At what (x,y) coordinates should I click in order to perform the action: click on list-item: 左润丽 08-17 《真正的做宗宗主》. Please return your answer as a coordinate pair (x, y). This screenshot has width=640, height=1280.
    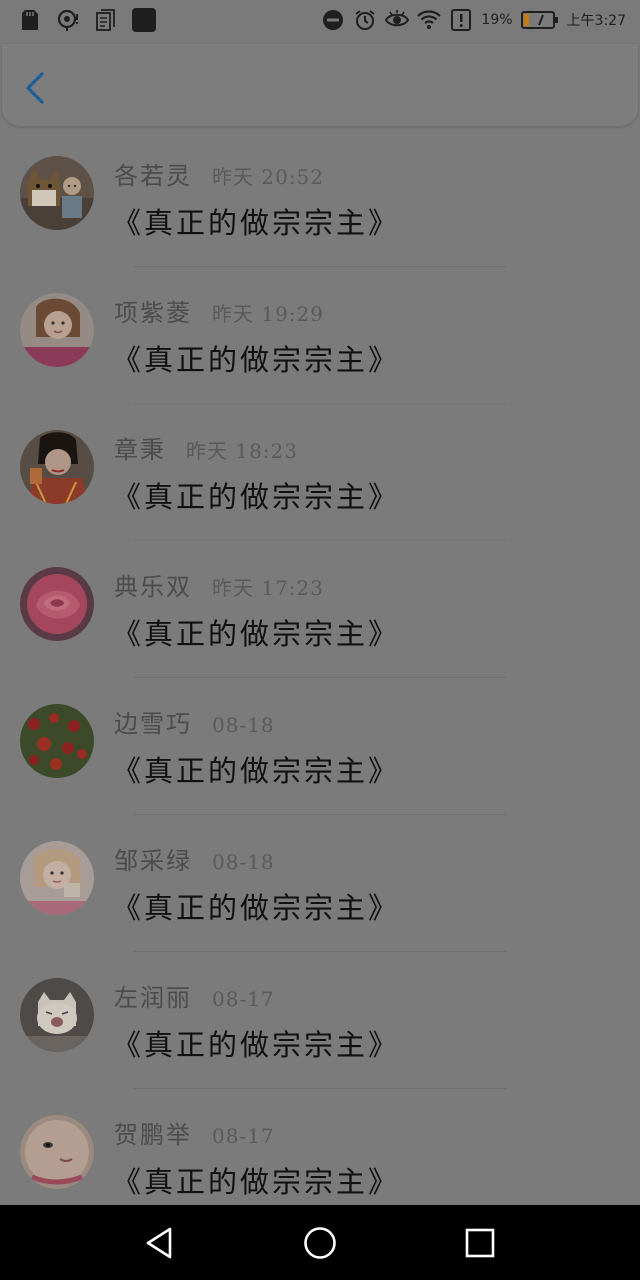
    Looking at the image, I should click on (320, 1020).